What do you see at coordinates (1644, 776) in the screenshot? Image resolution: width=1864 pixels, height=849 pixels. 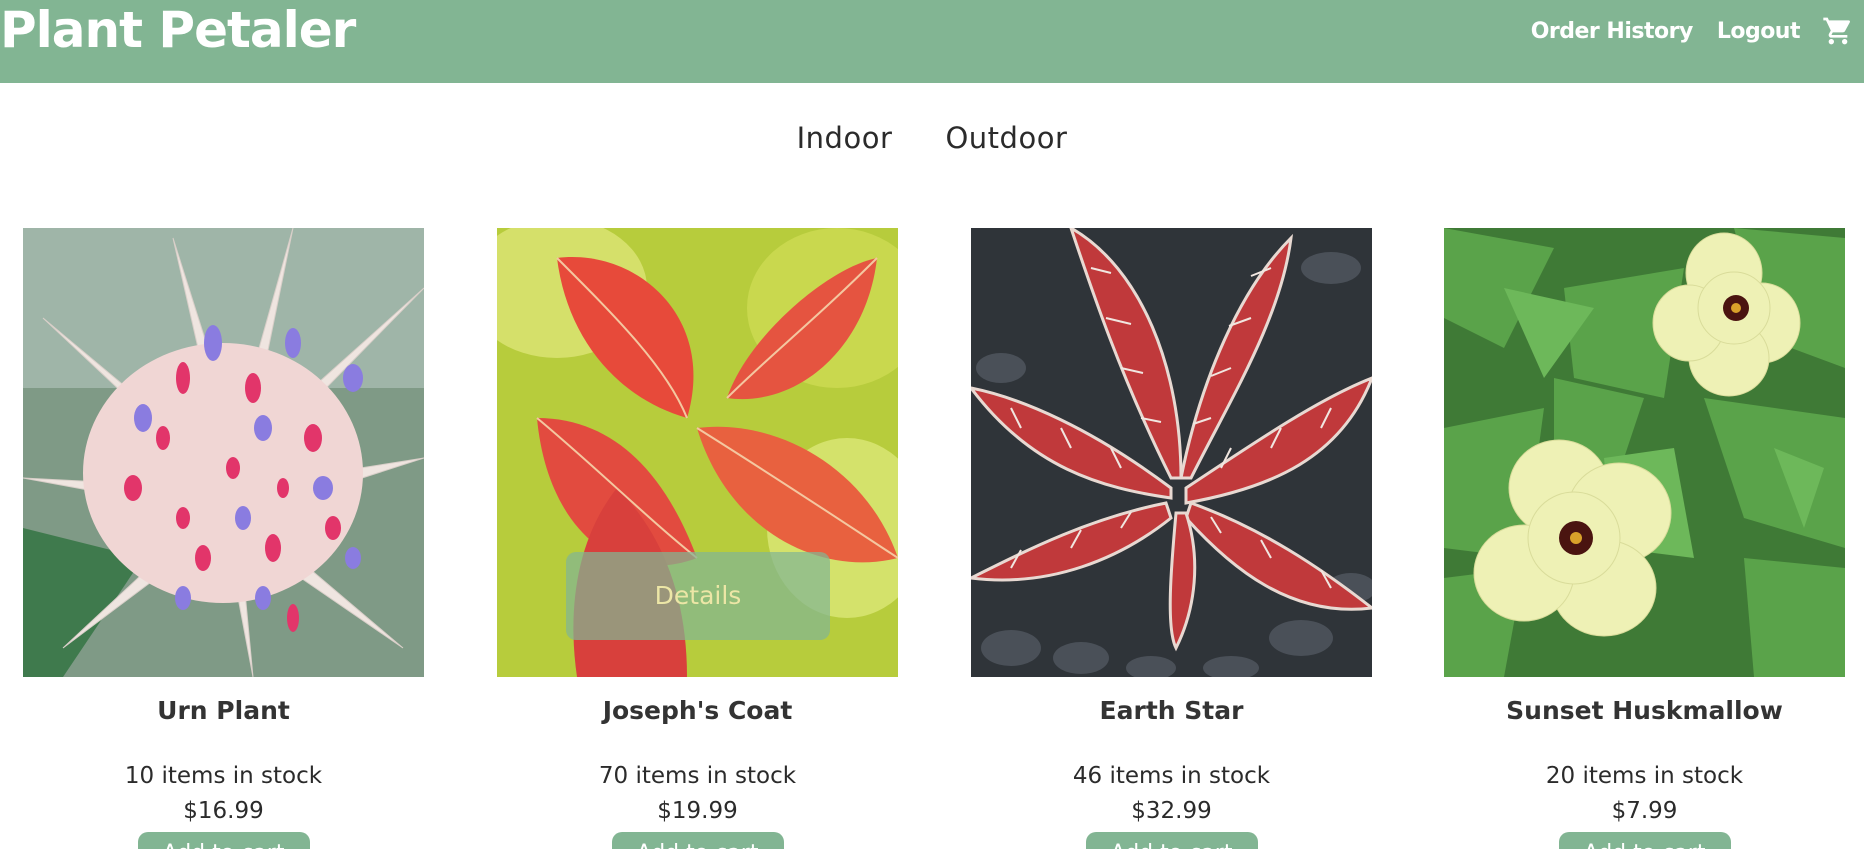 I see `product-stock: 20 items in stock` at bounding box center [1644, 776].